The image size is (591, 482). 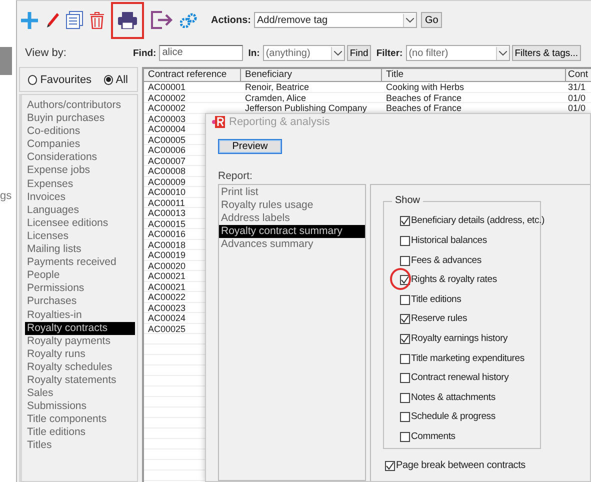 What do you see at coordinates (80, 275) in the screenshot?
I see `list-item: People` at bounding box center [80, 275].